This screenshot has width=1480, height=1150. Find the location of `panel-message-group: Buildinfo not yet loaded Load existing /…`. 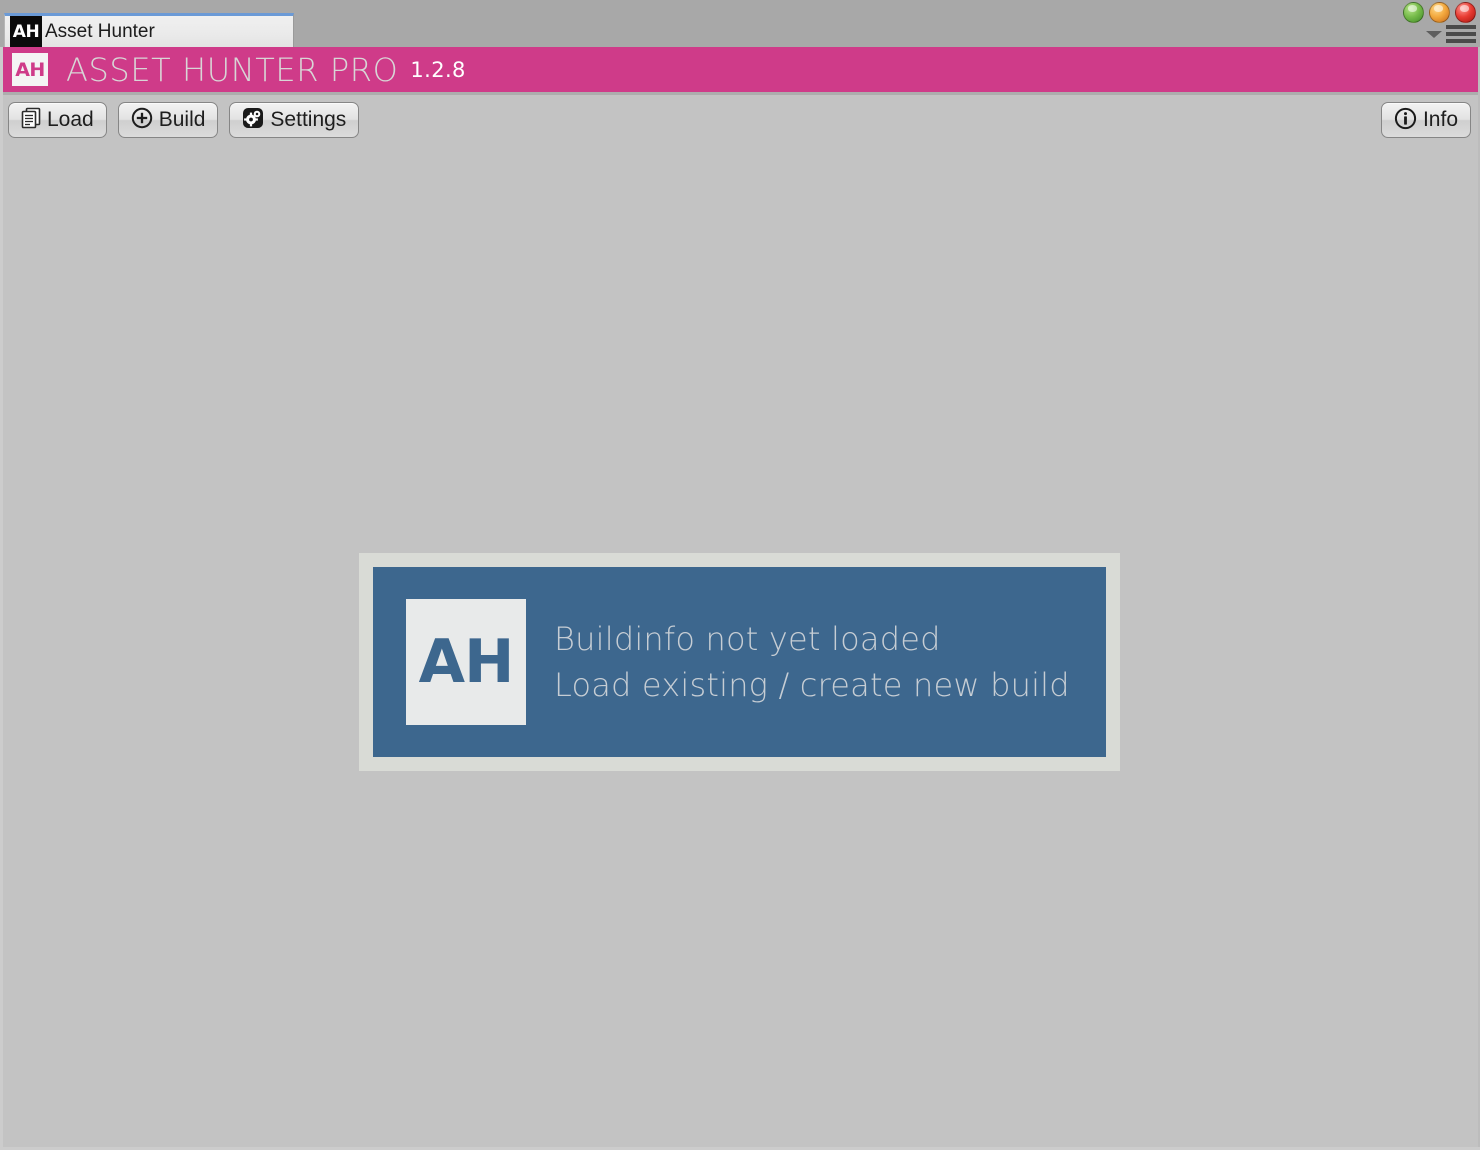

panel-message-group: Buildinfo not yet loaded Load existing /… is located at coordinates (812, 662).